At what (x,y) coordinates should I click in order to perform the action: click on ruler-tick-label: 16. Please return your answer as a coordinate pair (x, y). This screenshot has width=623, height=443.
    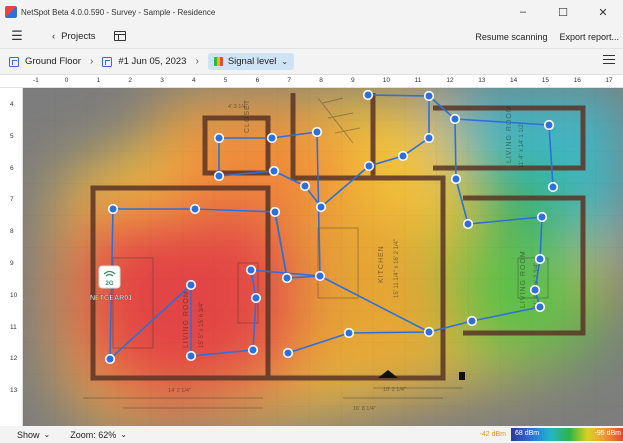
    Looking at the image, I should click on (577, 80).